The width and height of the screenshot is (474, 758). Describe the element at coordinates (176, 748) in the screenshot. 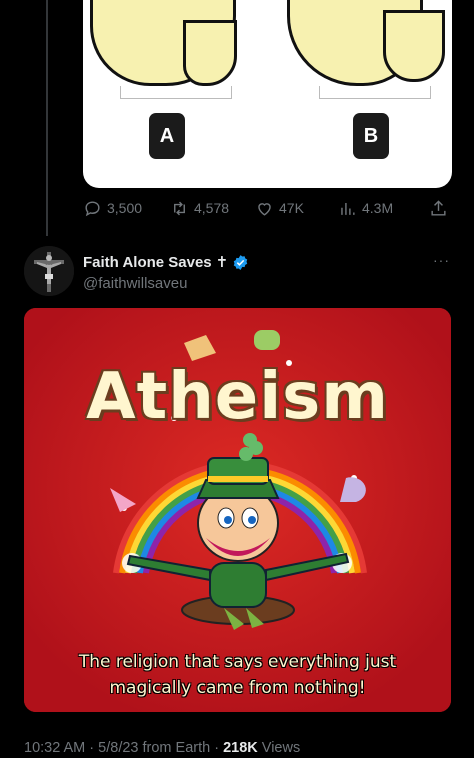

I see `tweet-source: from Earth` at that location.